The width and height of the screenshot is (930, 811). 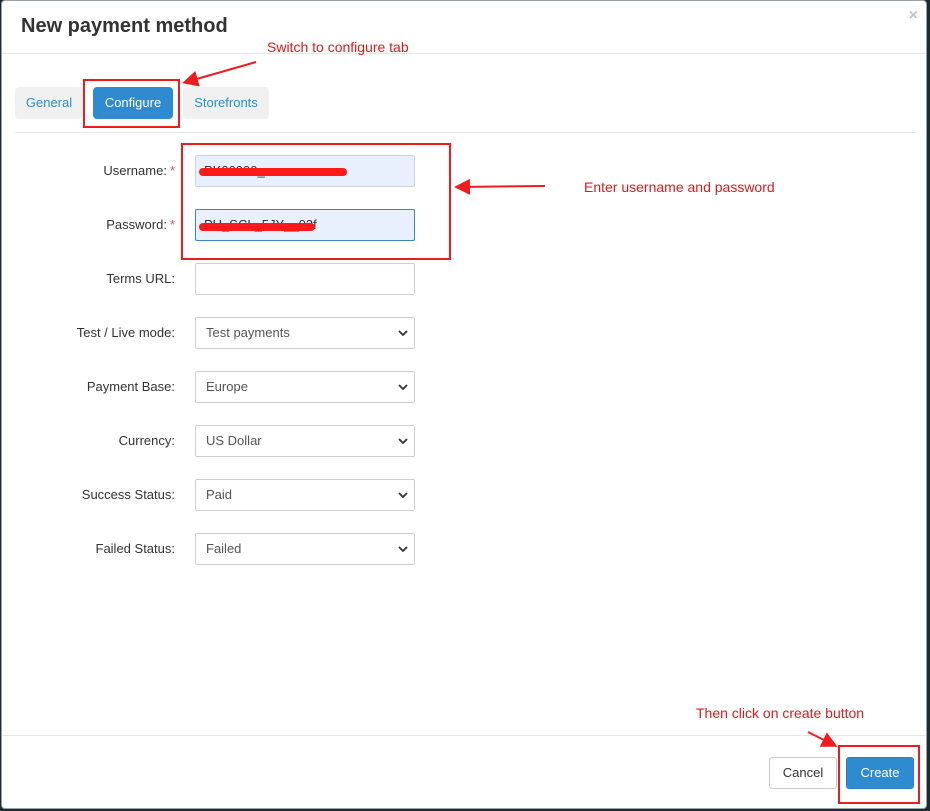 I want to click on arrow-to-create-button, so click(x=822, y=739).